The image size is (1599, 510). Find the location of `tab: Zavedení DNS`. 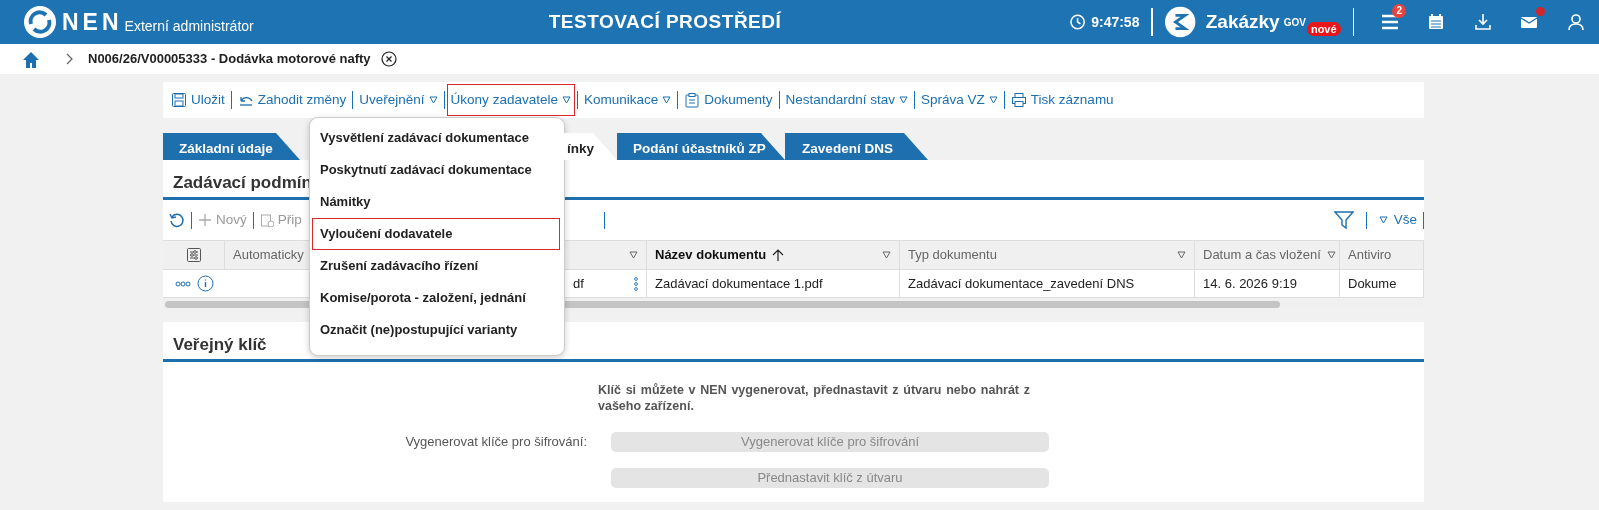

tab: Zavedení DNS is located at coordinates (856, 146).